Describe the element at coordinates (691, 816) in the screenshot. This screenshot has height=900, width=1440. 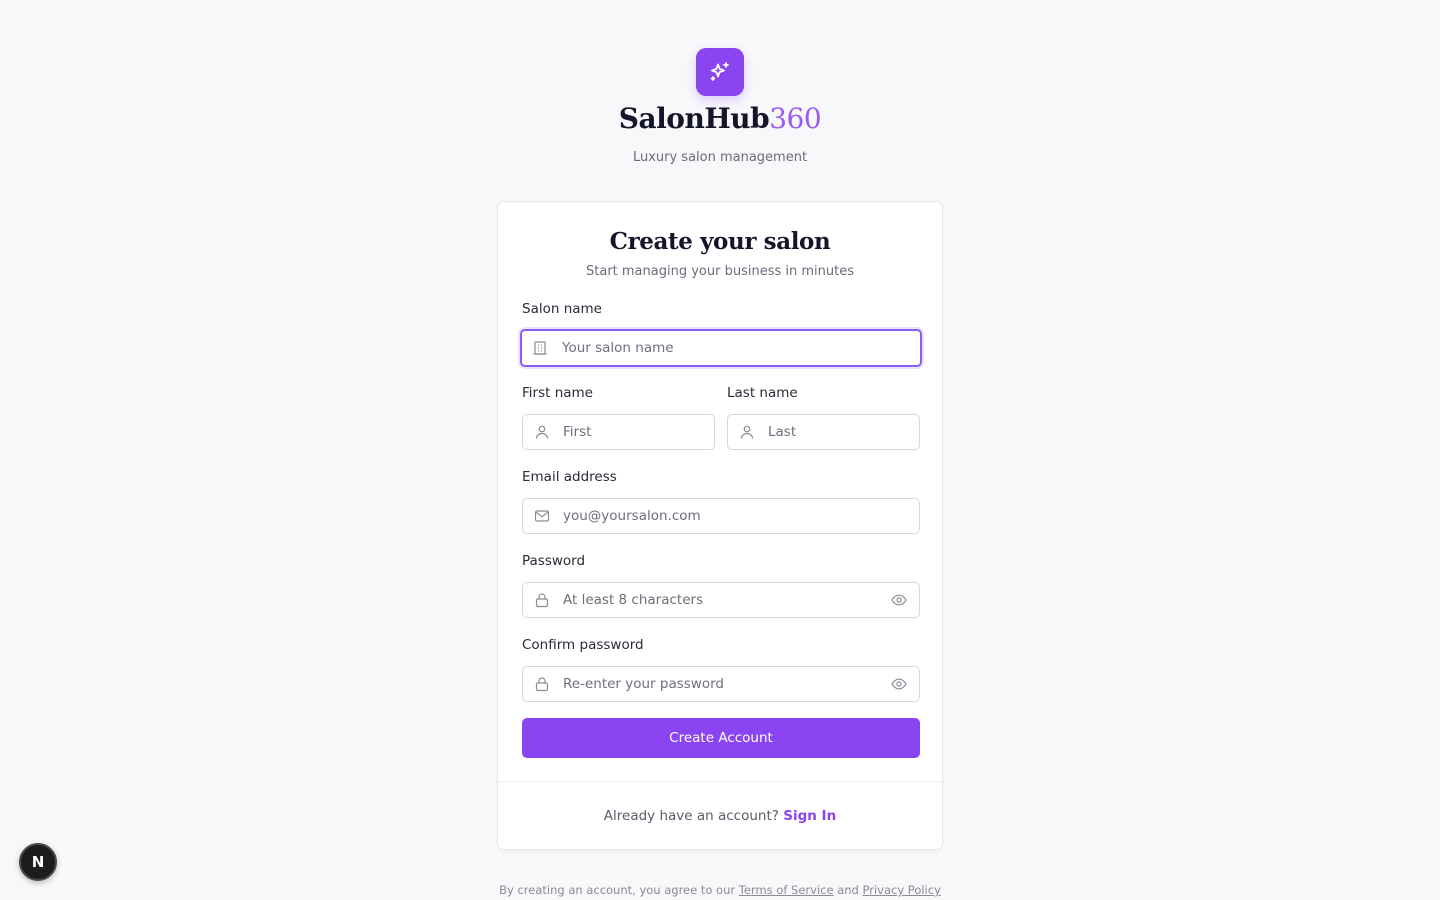
I see `signin-prompt-text: Already have an account?` at that location.